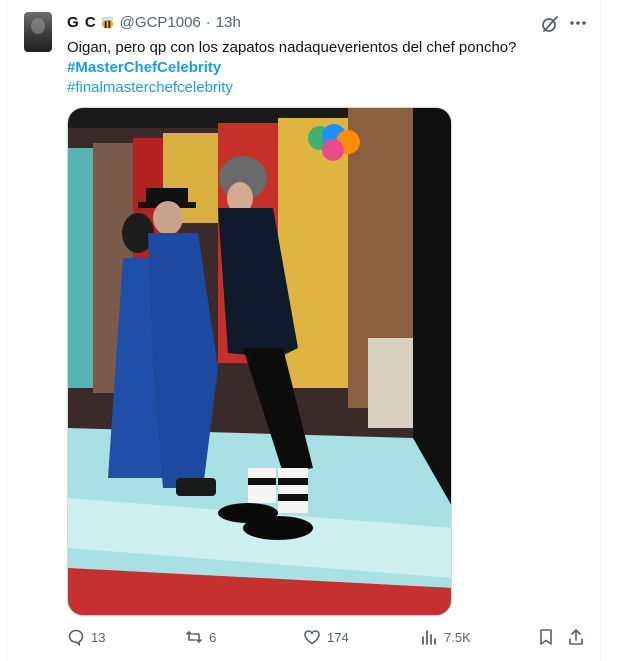 This screenshot has width=620, height=661. What do you see at coordinates (312, 637) in the screenshot?
I see `like-icon` at bounding box center [312, 637].